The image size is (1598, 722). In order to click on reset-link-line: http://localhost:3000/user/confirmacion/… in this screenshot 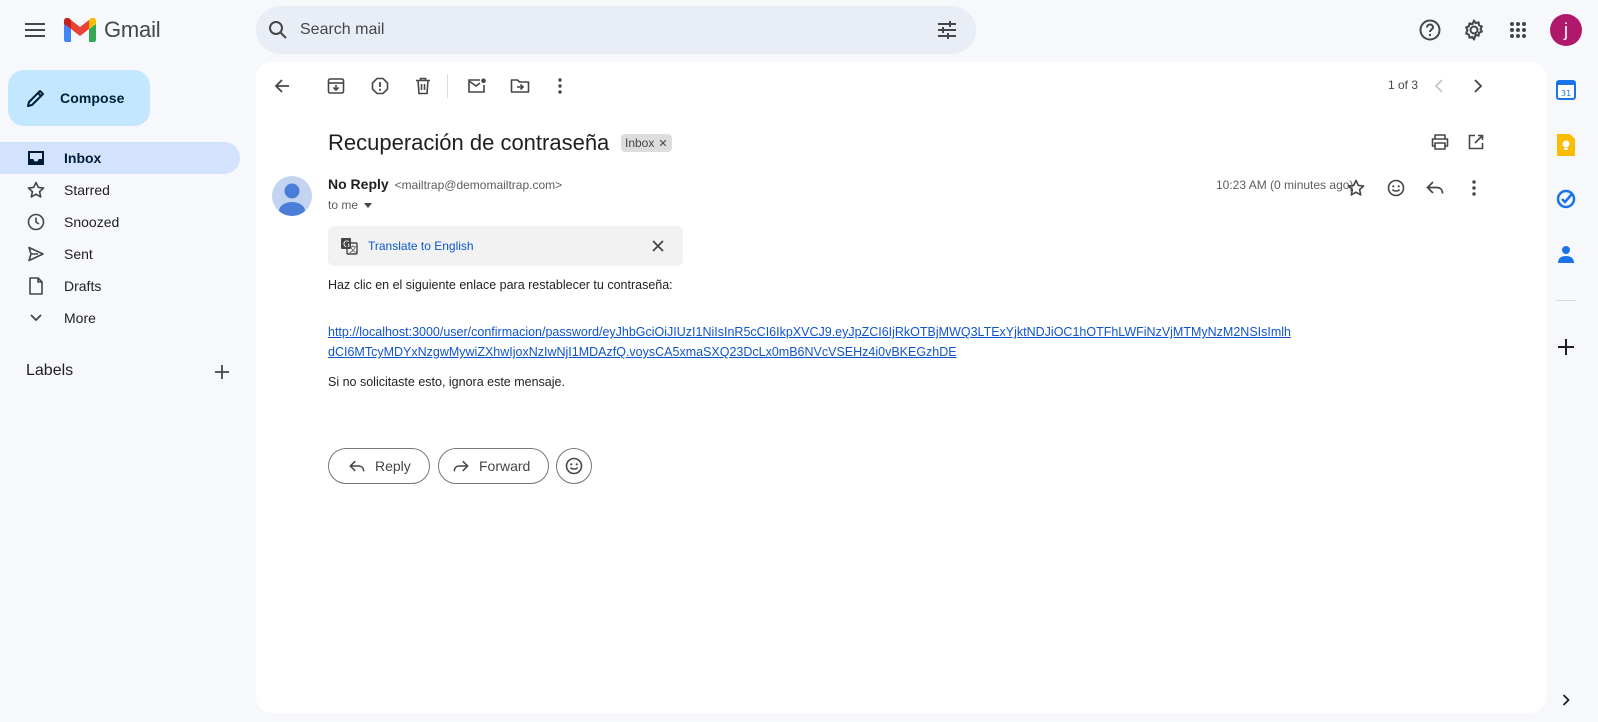, I will do `click(833, 332)`.